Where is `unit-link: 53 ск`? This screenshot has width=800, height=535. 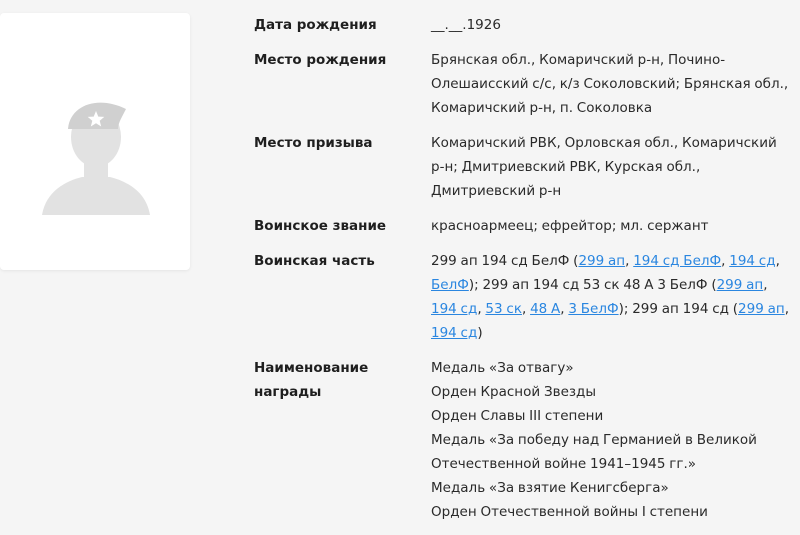
unit-link: 53 ск is located at coordinates (503, 309).